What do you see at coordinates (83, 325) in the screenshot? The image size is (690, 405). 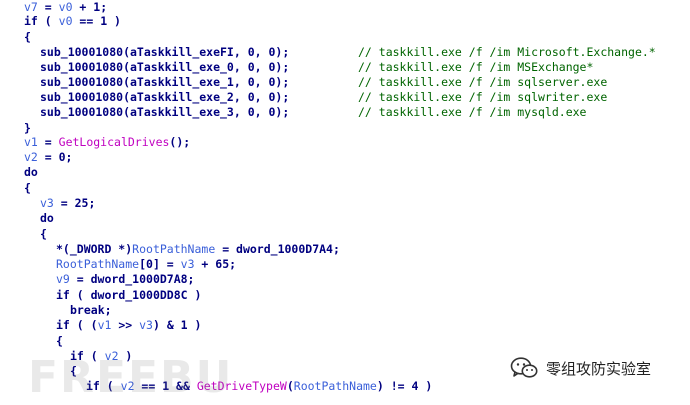 I see `code-token: ( (` at bounding box center [83, 325].